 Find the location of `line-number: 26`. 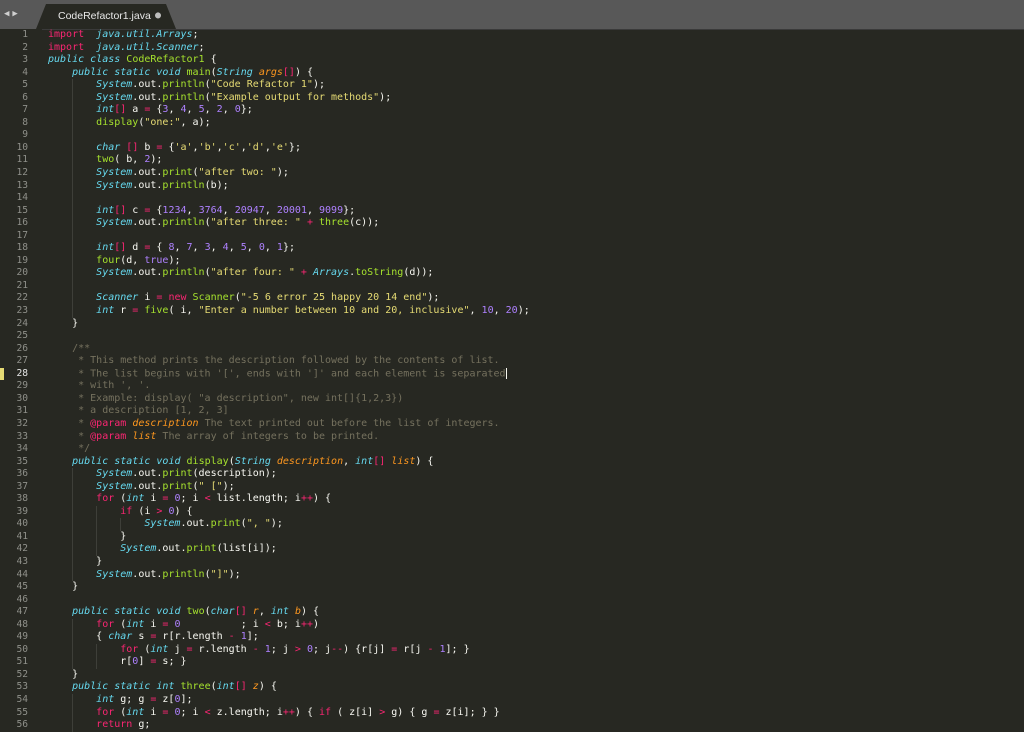

line-number: 26 is located at coordinates (22, 348).